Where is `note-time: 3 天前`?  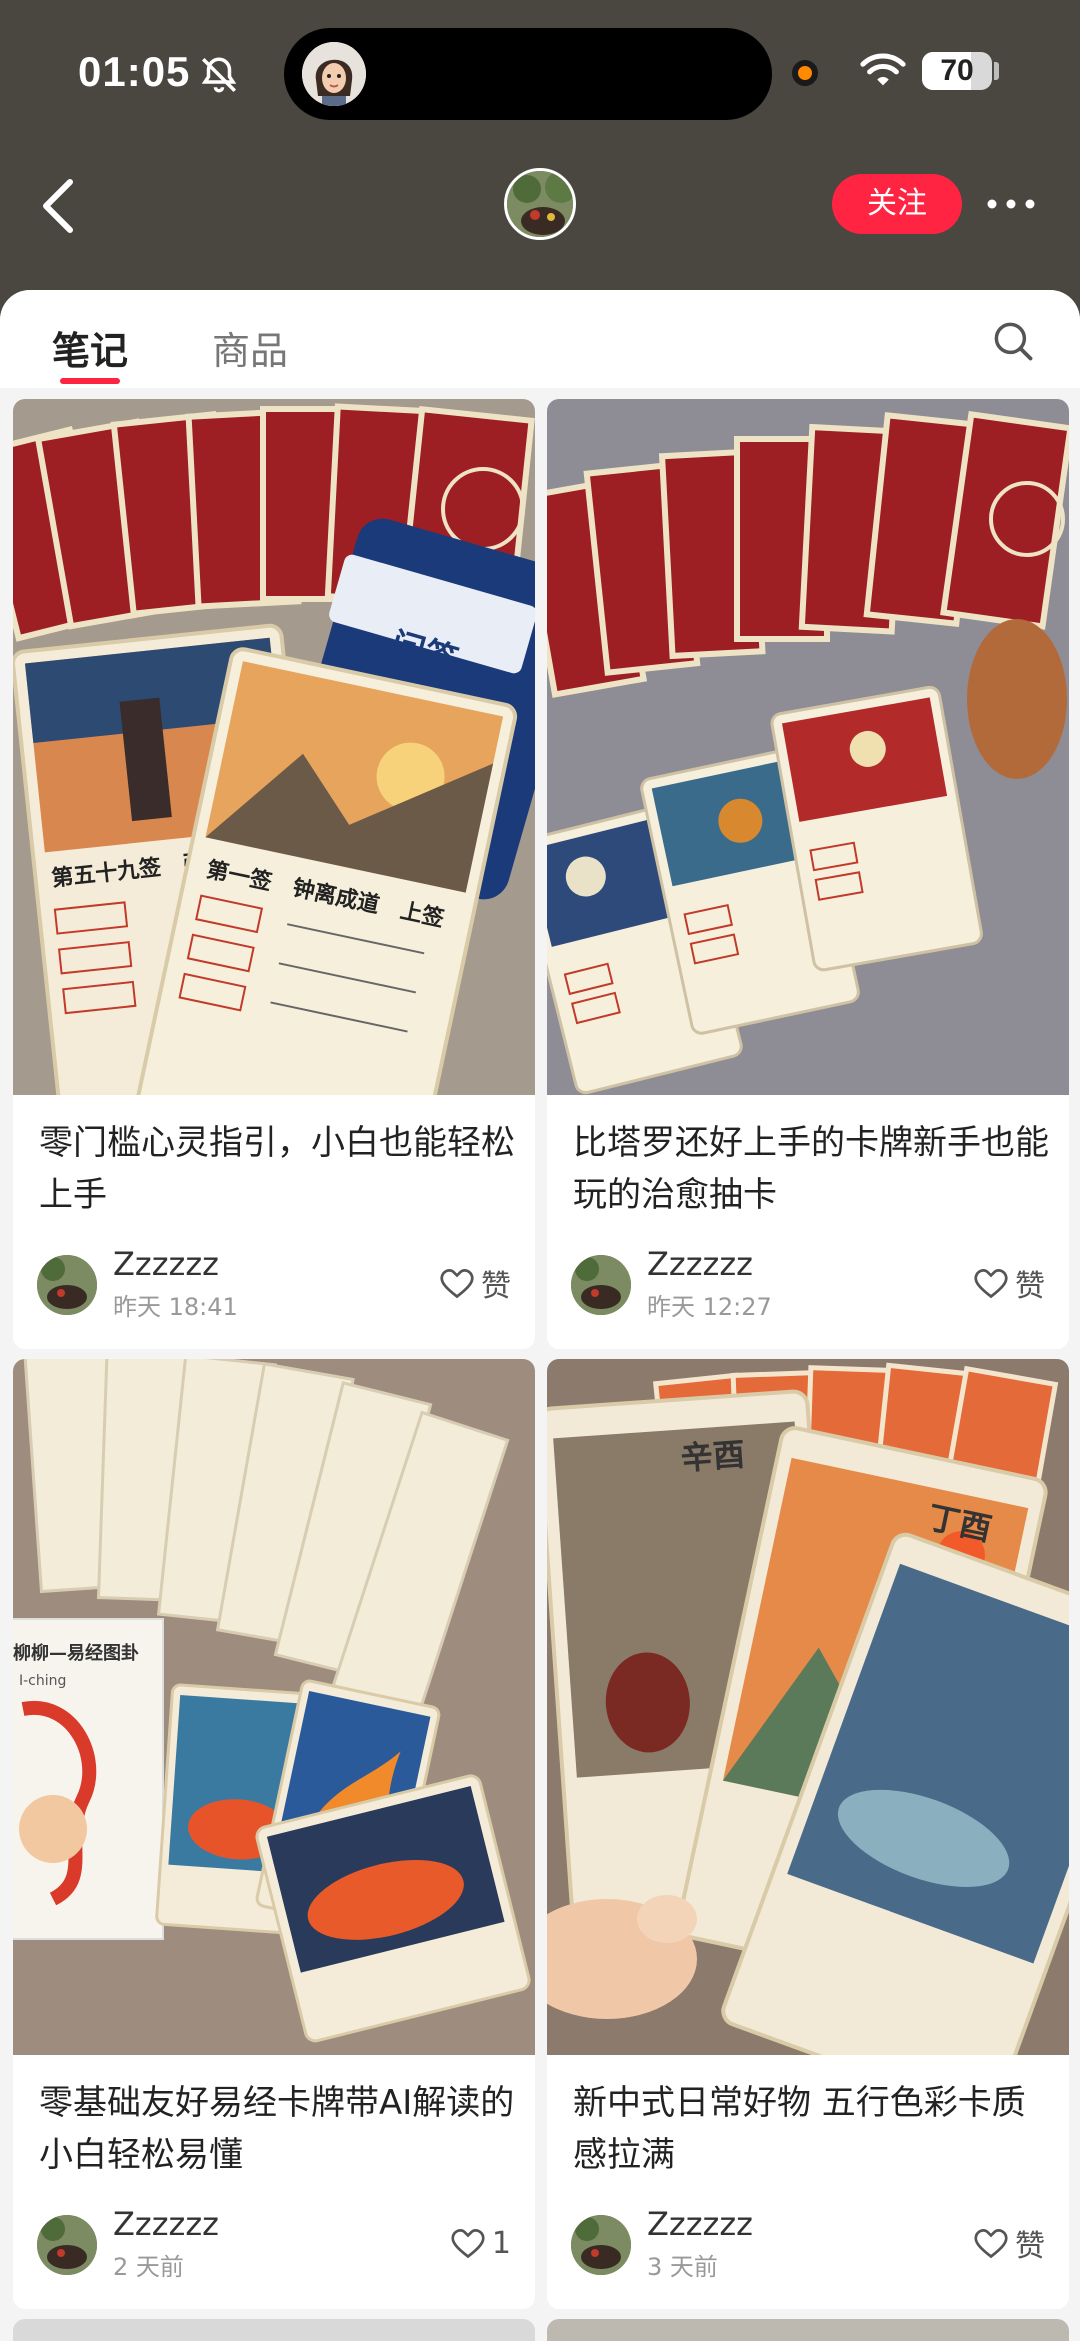
note-time: 3 天前 is located at coordinates (682, 2267).